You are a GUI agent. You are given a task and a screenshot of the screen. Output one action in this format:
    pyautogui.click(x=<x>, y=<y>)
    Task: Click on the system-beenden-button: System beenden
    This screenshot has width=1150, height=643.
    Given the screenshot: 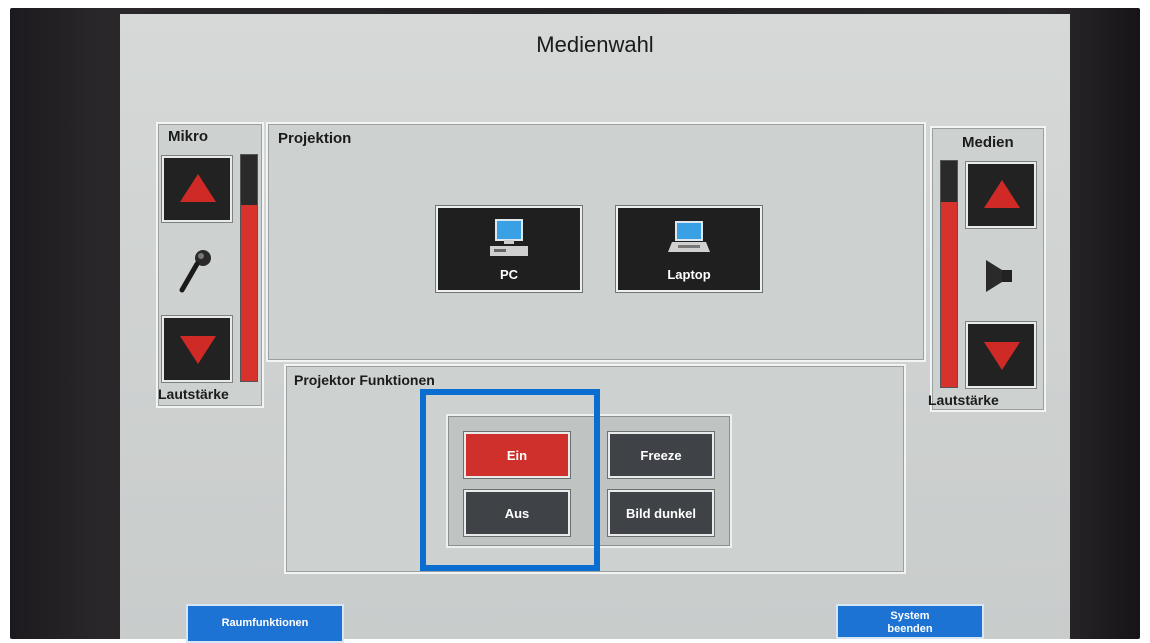 What is the action you would take?
    pyautogui.click(x=910, y=621)
    